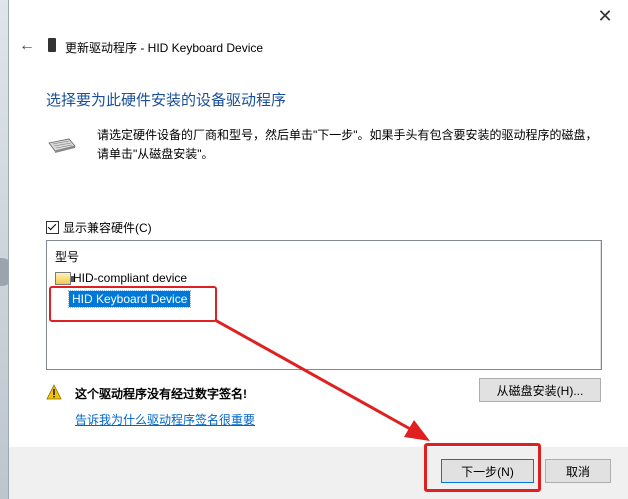 Image resolution: width=628 pixels, height=499 pixels. I want to click on list-item: HID-compliant device, so click(121, 278).